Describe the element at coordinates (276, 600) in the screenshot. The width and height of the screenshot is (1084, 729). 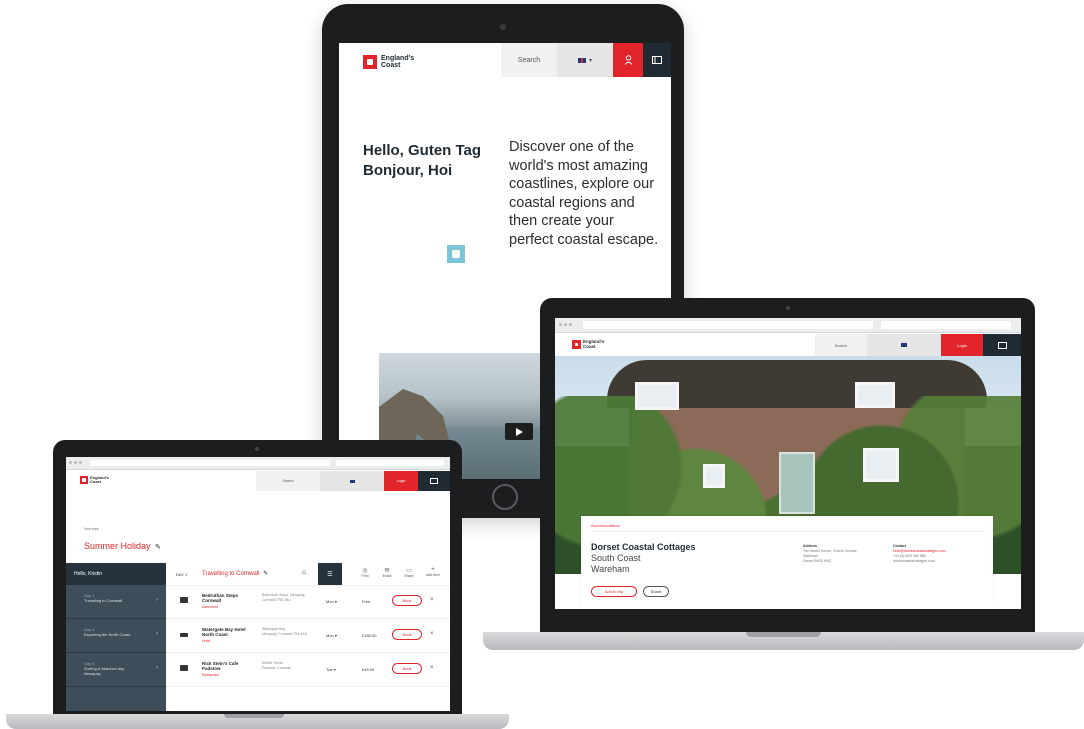
I see `row-address-line: Cornwall TR8 4BU` at that location.